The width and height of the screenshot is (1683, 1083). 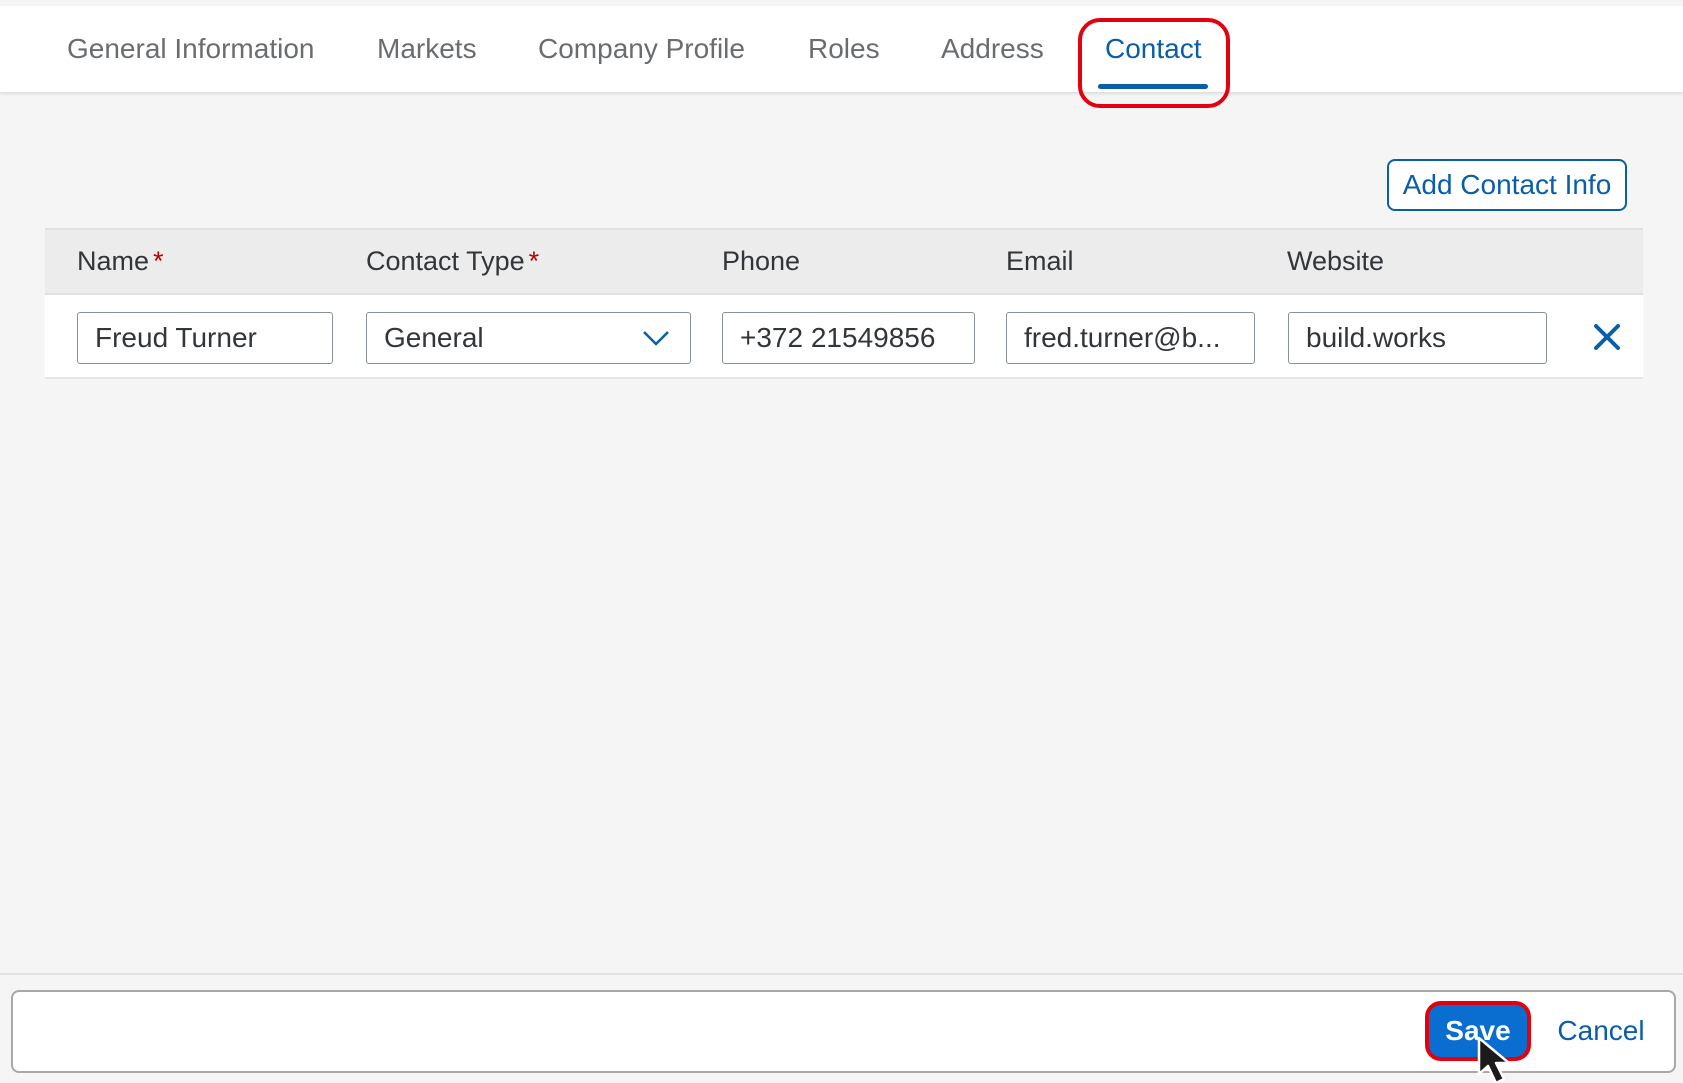 What do you see at coordinates (528, 338) in the screenshot?
I see `contact-type-select: General` at bounding box center [528, 338].